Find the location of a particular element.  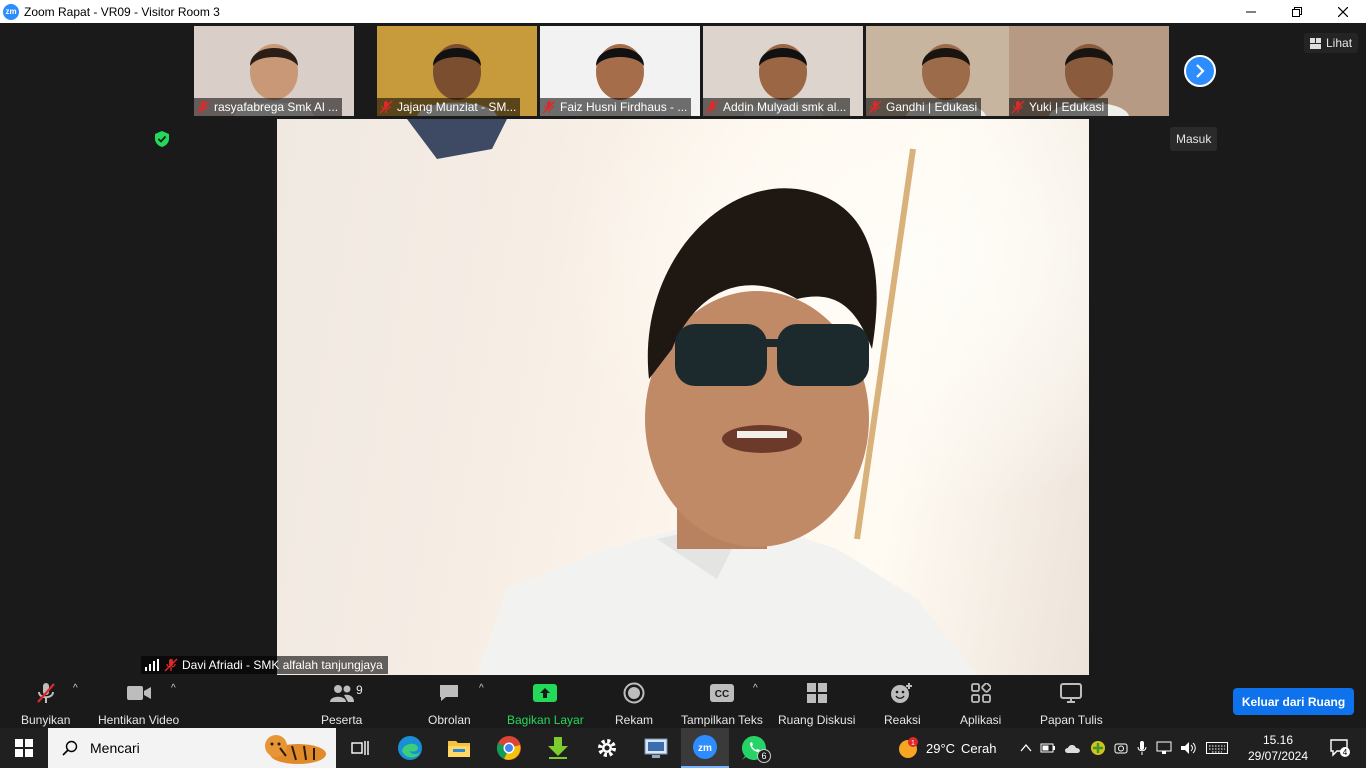

audio-options-caret: ^ is located at coordinates (75, 688).